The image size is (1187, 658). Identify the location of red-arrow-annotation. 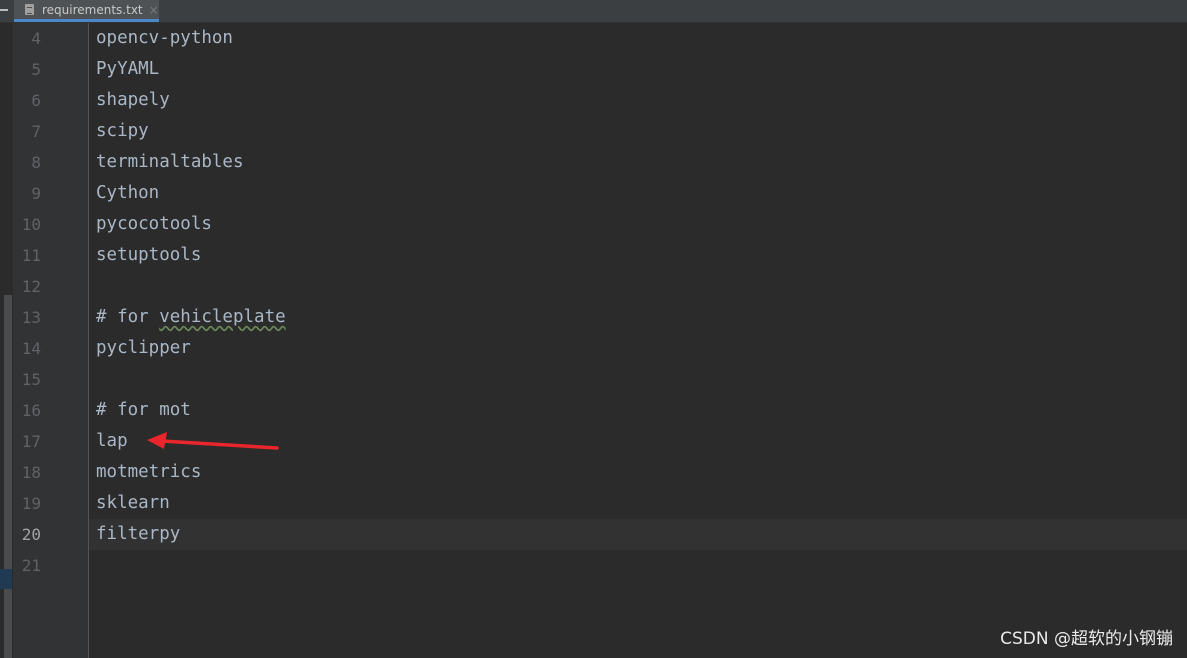
(213, 441).